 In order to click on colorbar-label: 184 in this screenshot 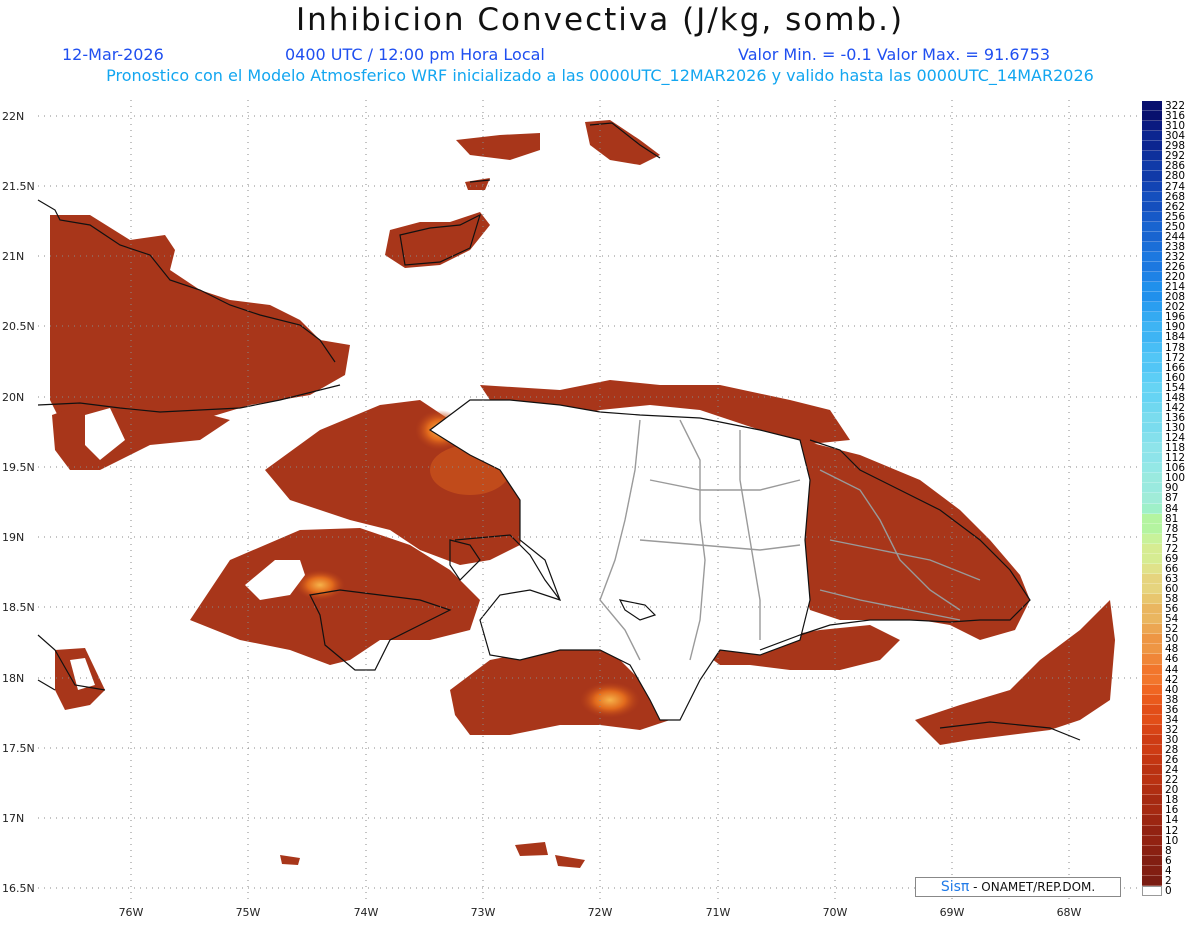, I will do `click(1175, 337)`.